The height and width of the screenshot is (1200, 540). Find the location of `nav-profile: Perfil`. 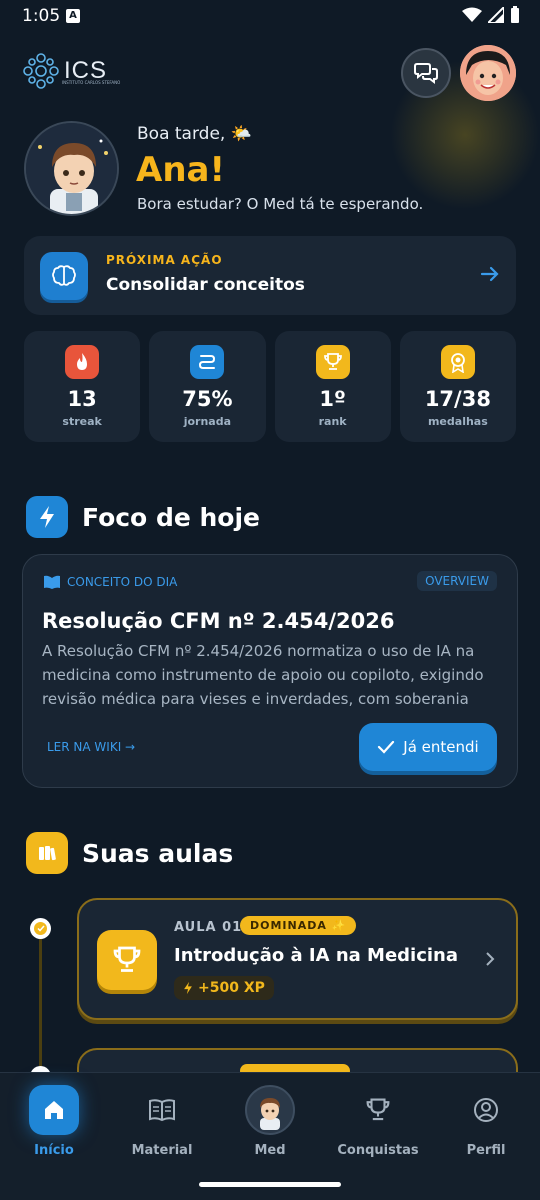

nav-profile: Perfil is located at coordinates (486, 1115).